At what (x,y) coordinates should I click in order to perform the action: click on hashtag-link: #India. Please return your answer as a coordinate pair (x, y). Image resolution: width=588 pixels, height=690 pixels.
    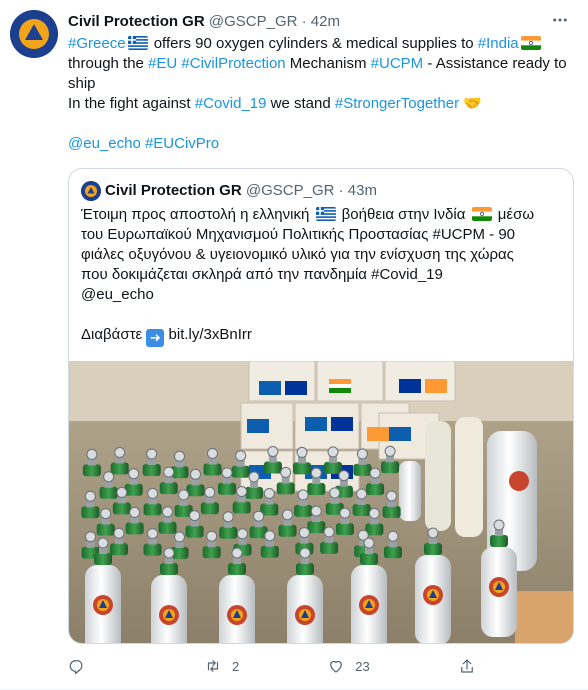
    Looking at the image, I should click on (498, 43).